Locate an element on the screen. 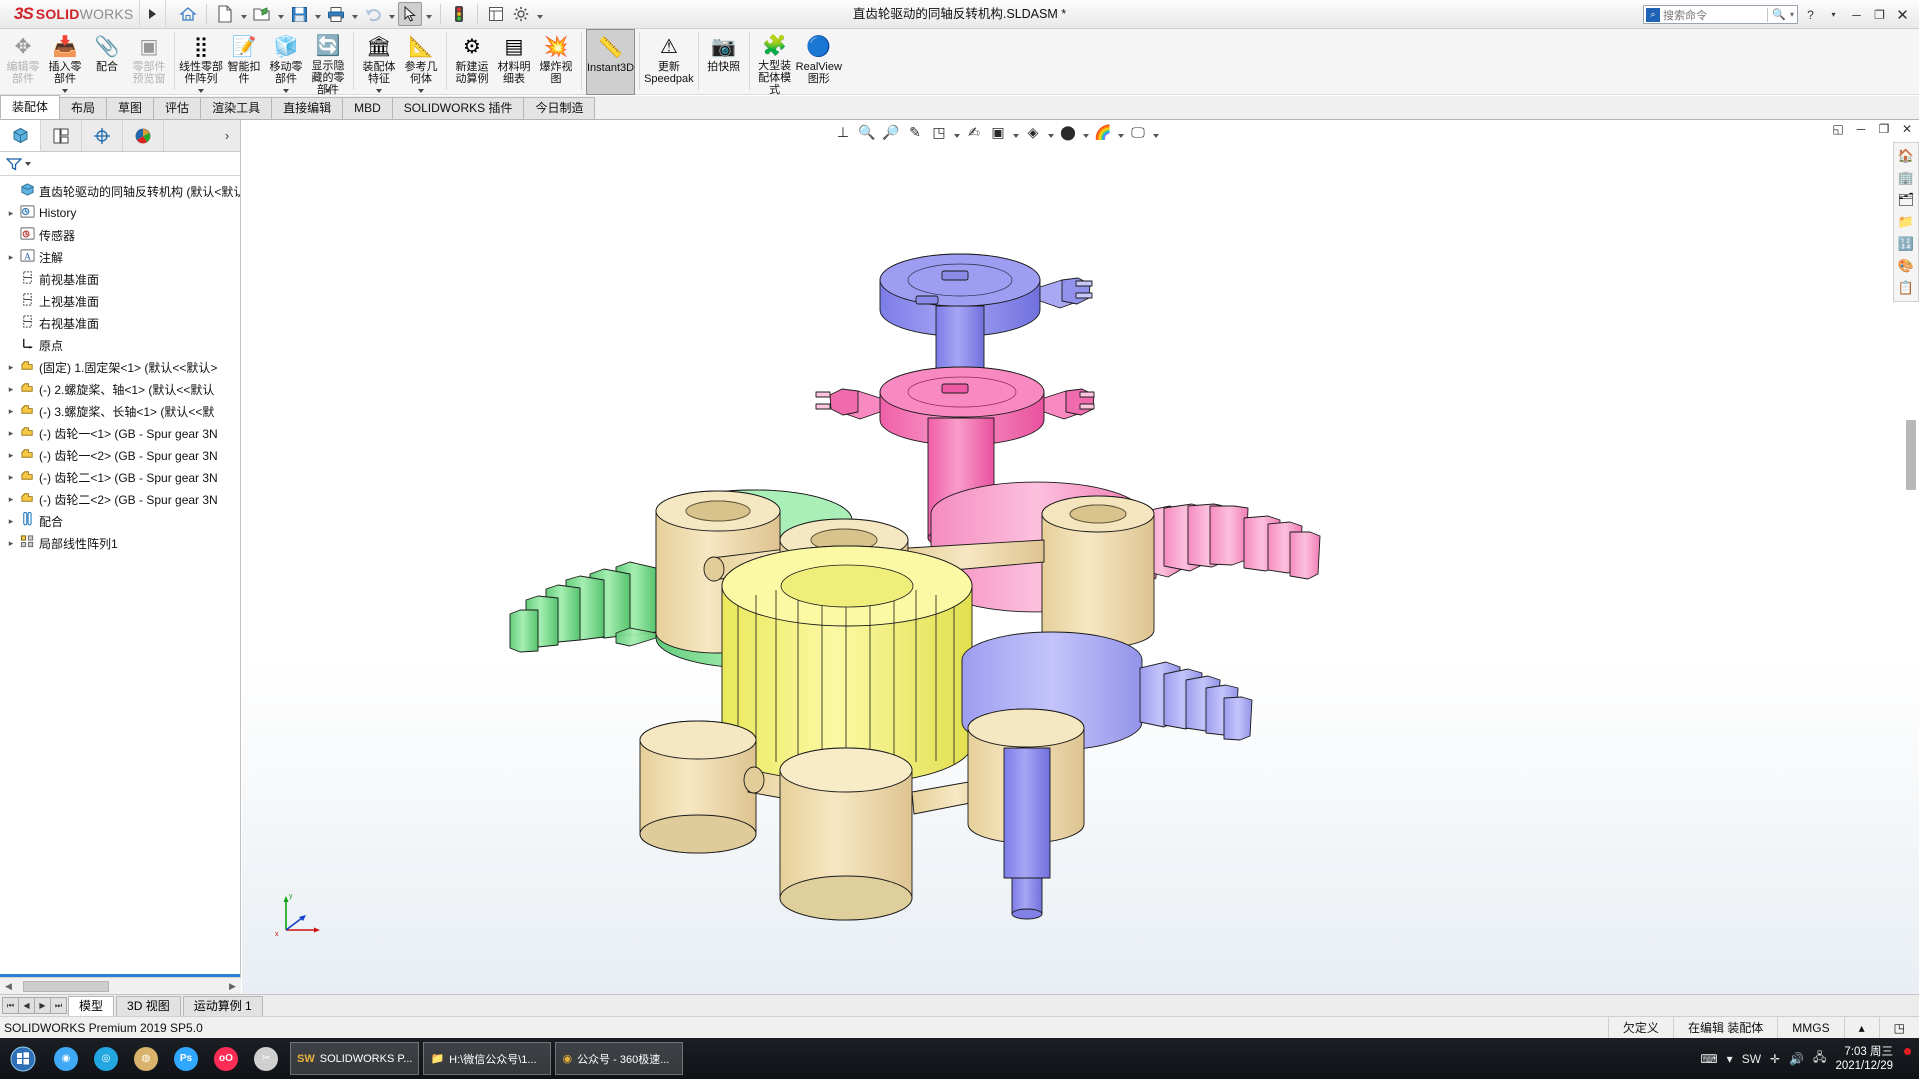 Image resolution: width=1919 pixels, height=1079 pixels. tree-item: ▸ (固定) 1.固定架<1> (默认<<默认> is located at coordinates (120, 367).